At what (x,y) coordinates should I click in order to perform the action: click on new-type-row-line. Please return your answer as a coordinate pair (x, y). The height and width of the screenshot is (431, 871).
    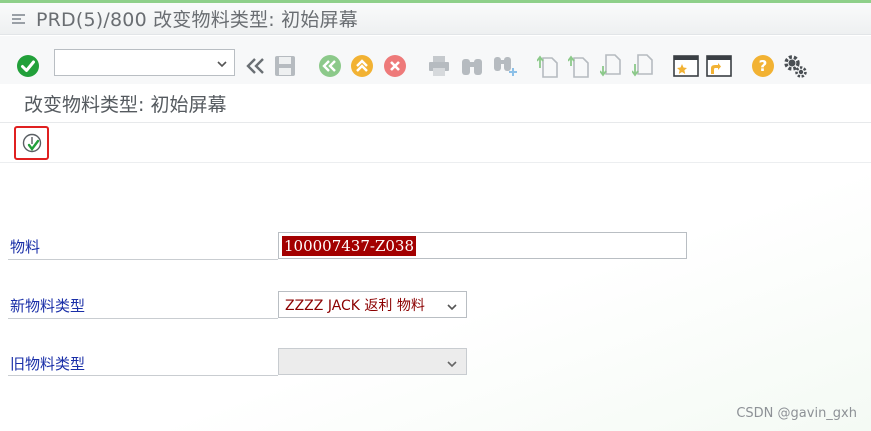
    Looking at the image, I should click on (143, 318).